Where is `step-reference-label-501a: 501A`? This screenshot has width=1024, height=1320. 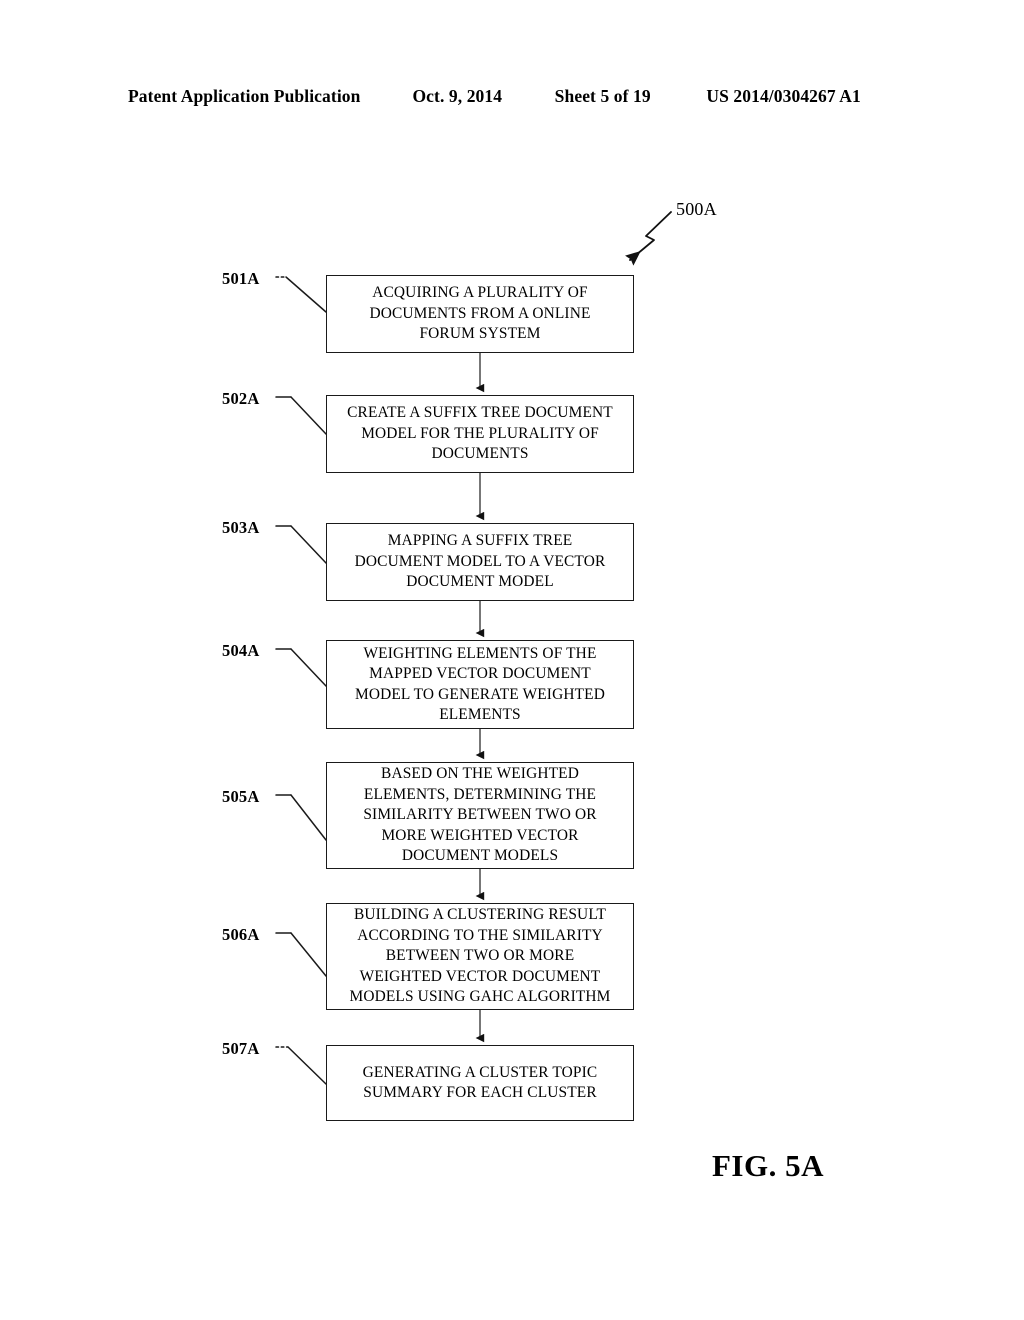
step-reference-label-501a: 501A is located at coordinates (241, 278).